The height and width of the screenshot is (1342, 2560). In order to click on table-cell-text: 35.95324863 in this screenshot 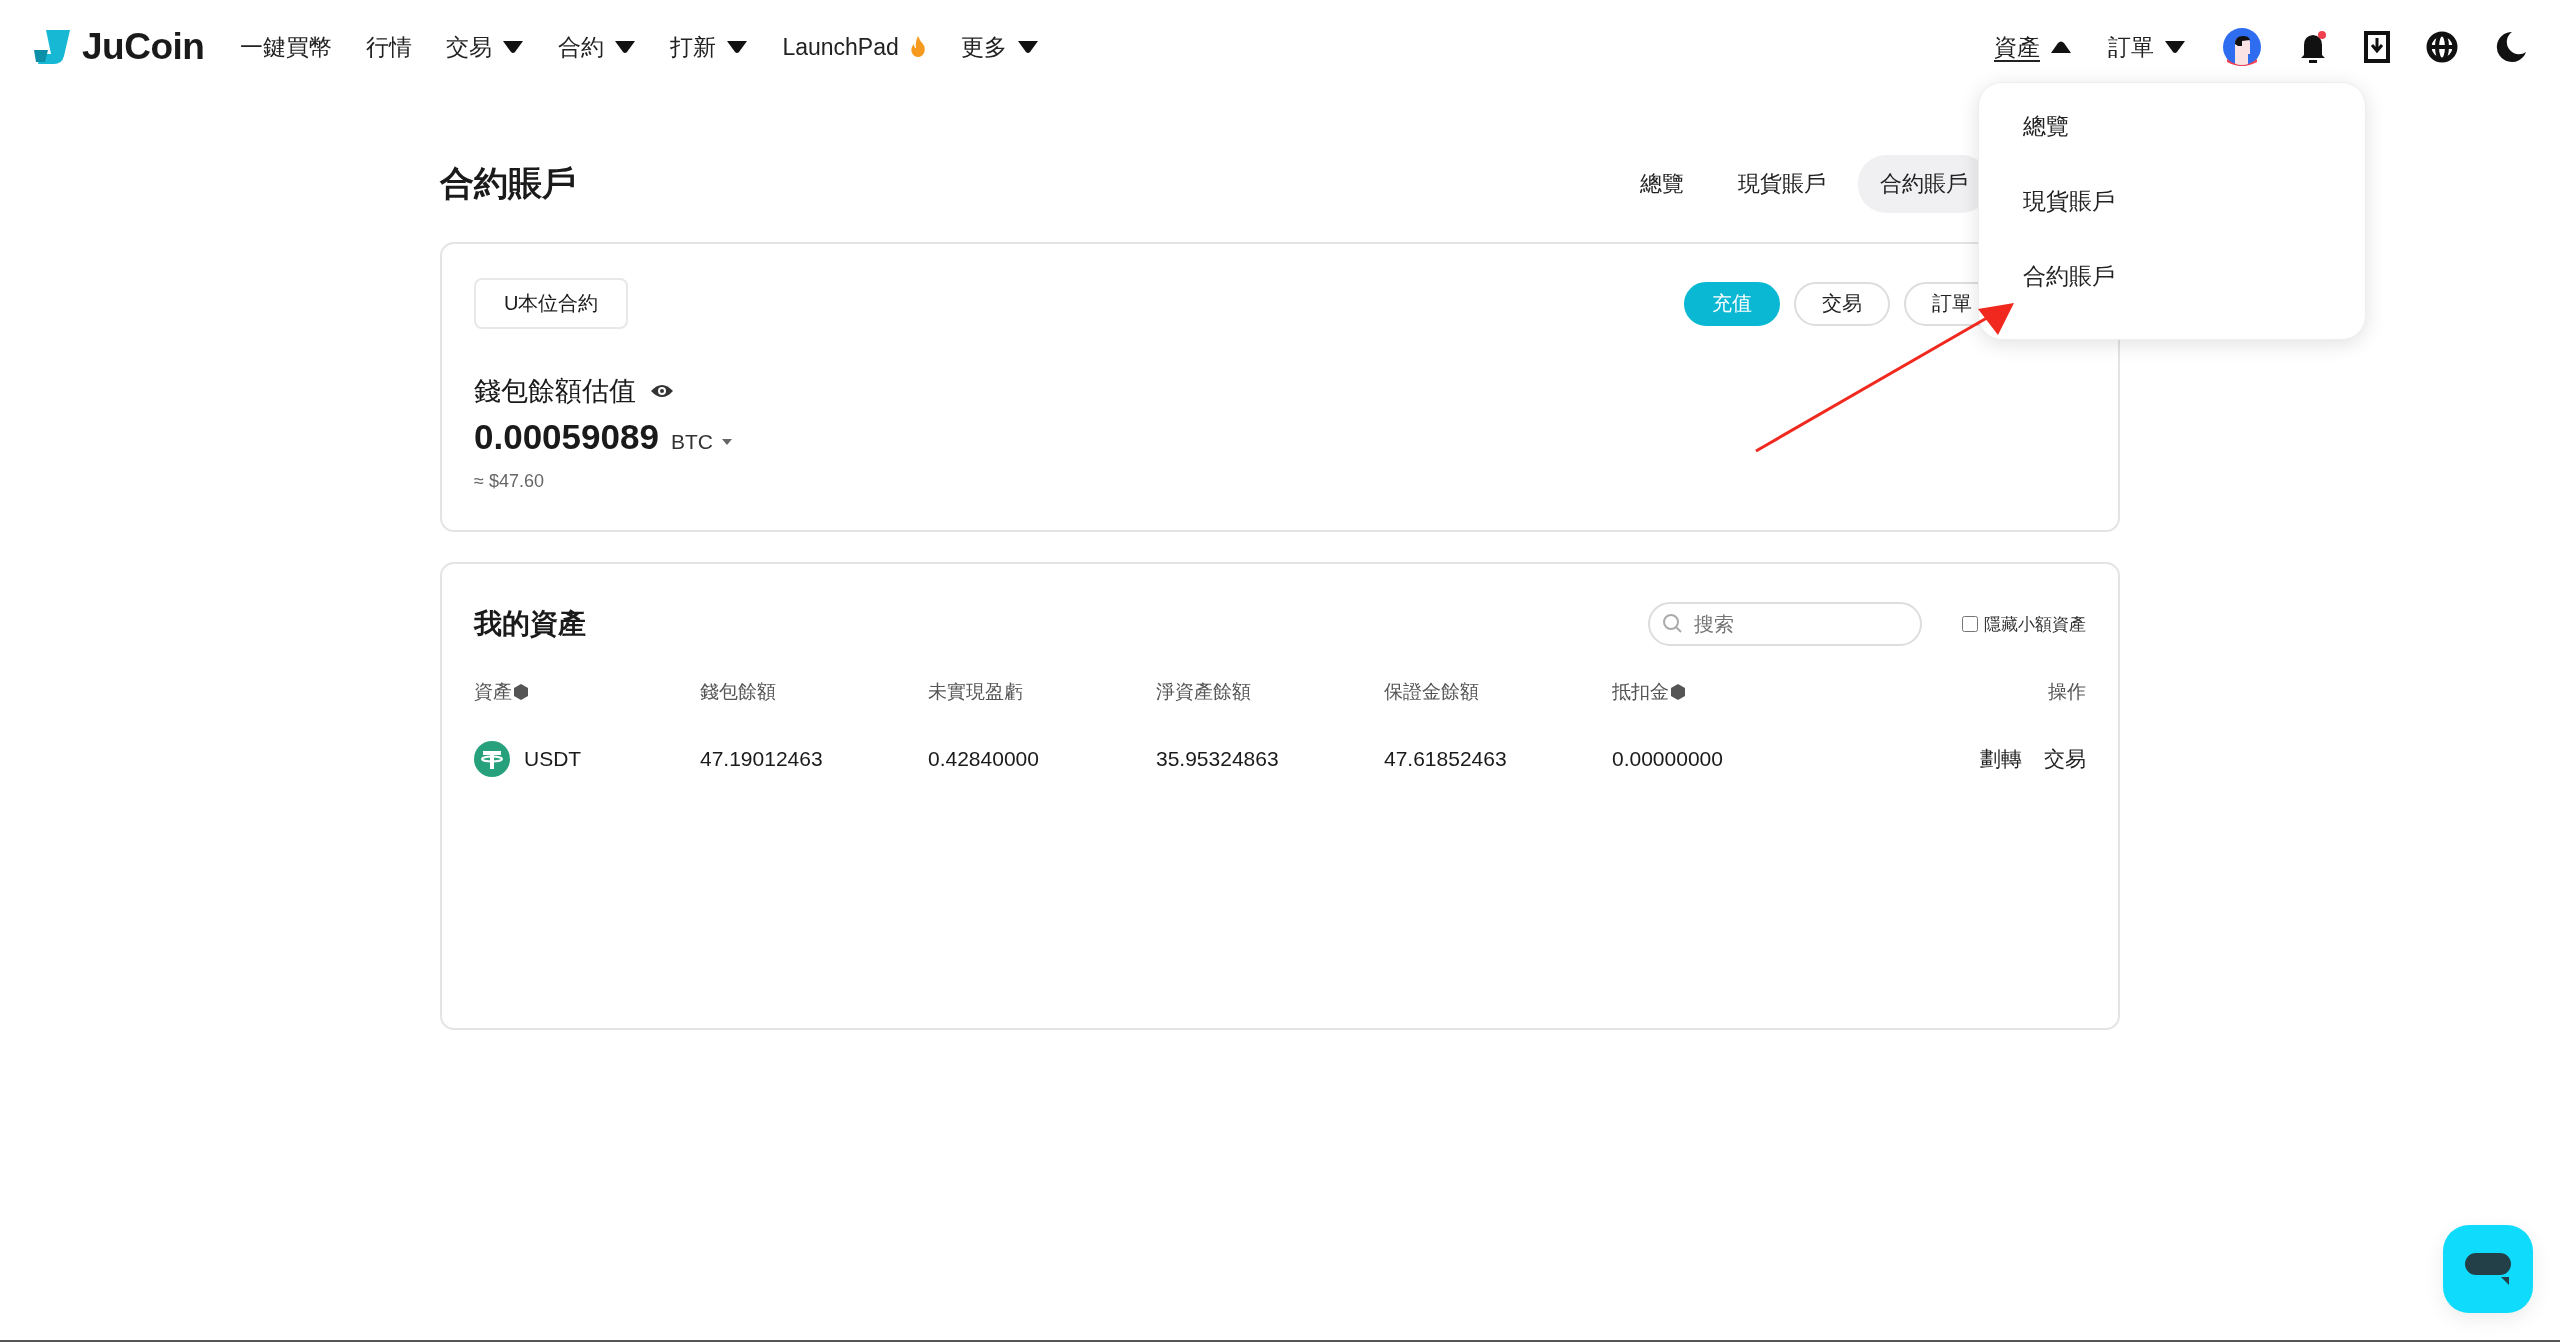, I will do `click(1218, 759)`.